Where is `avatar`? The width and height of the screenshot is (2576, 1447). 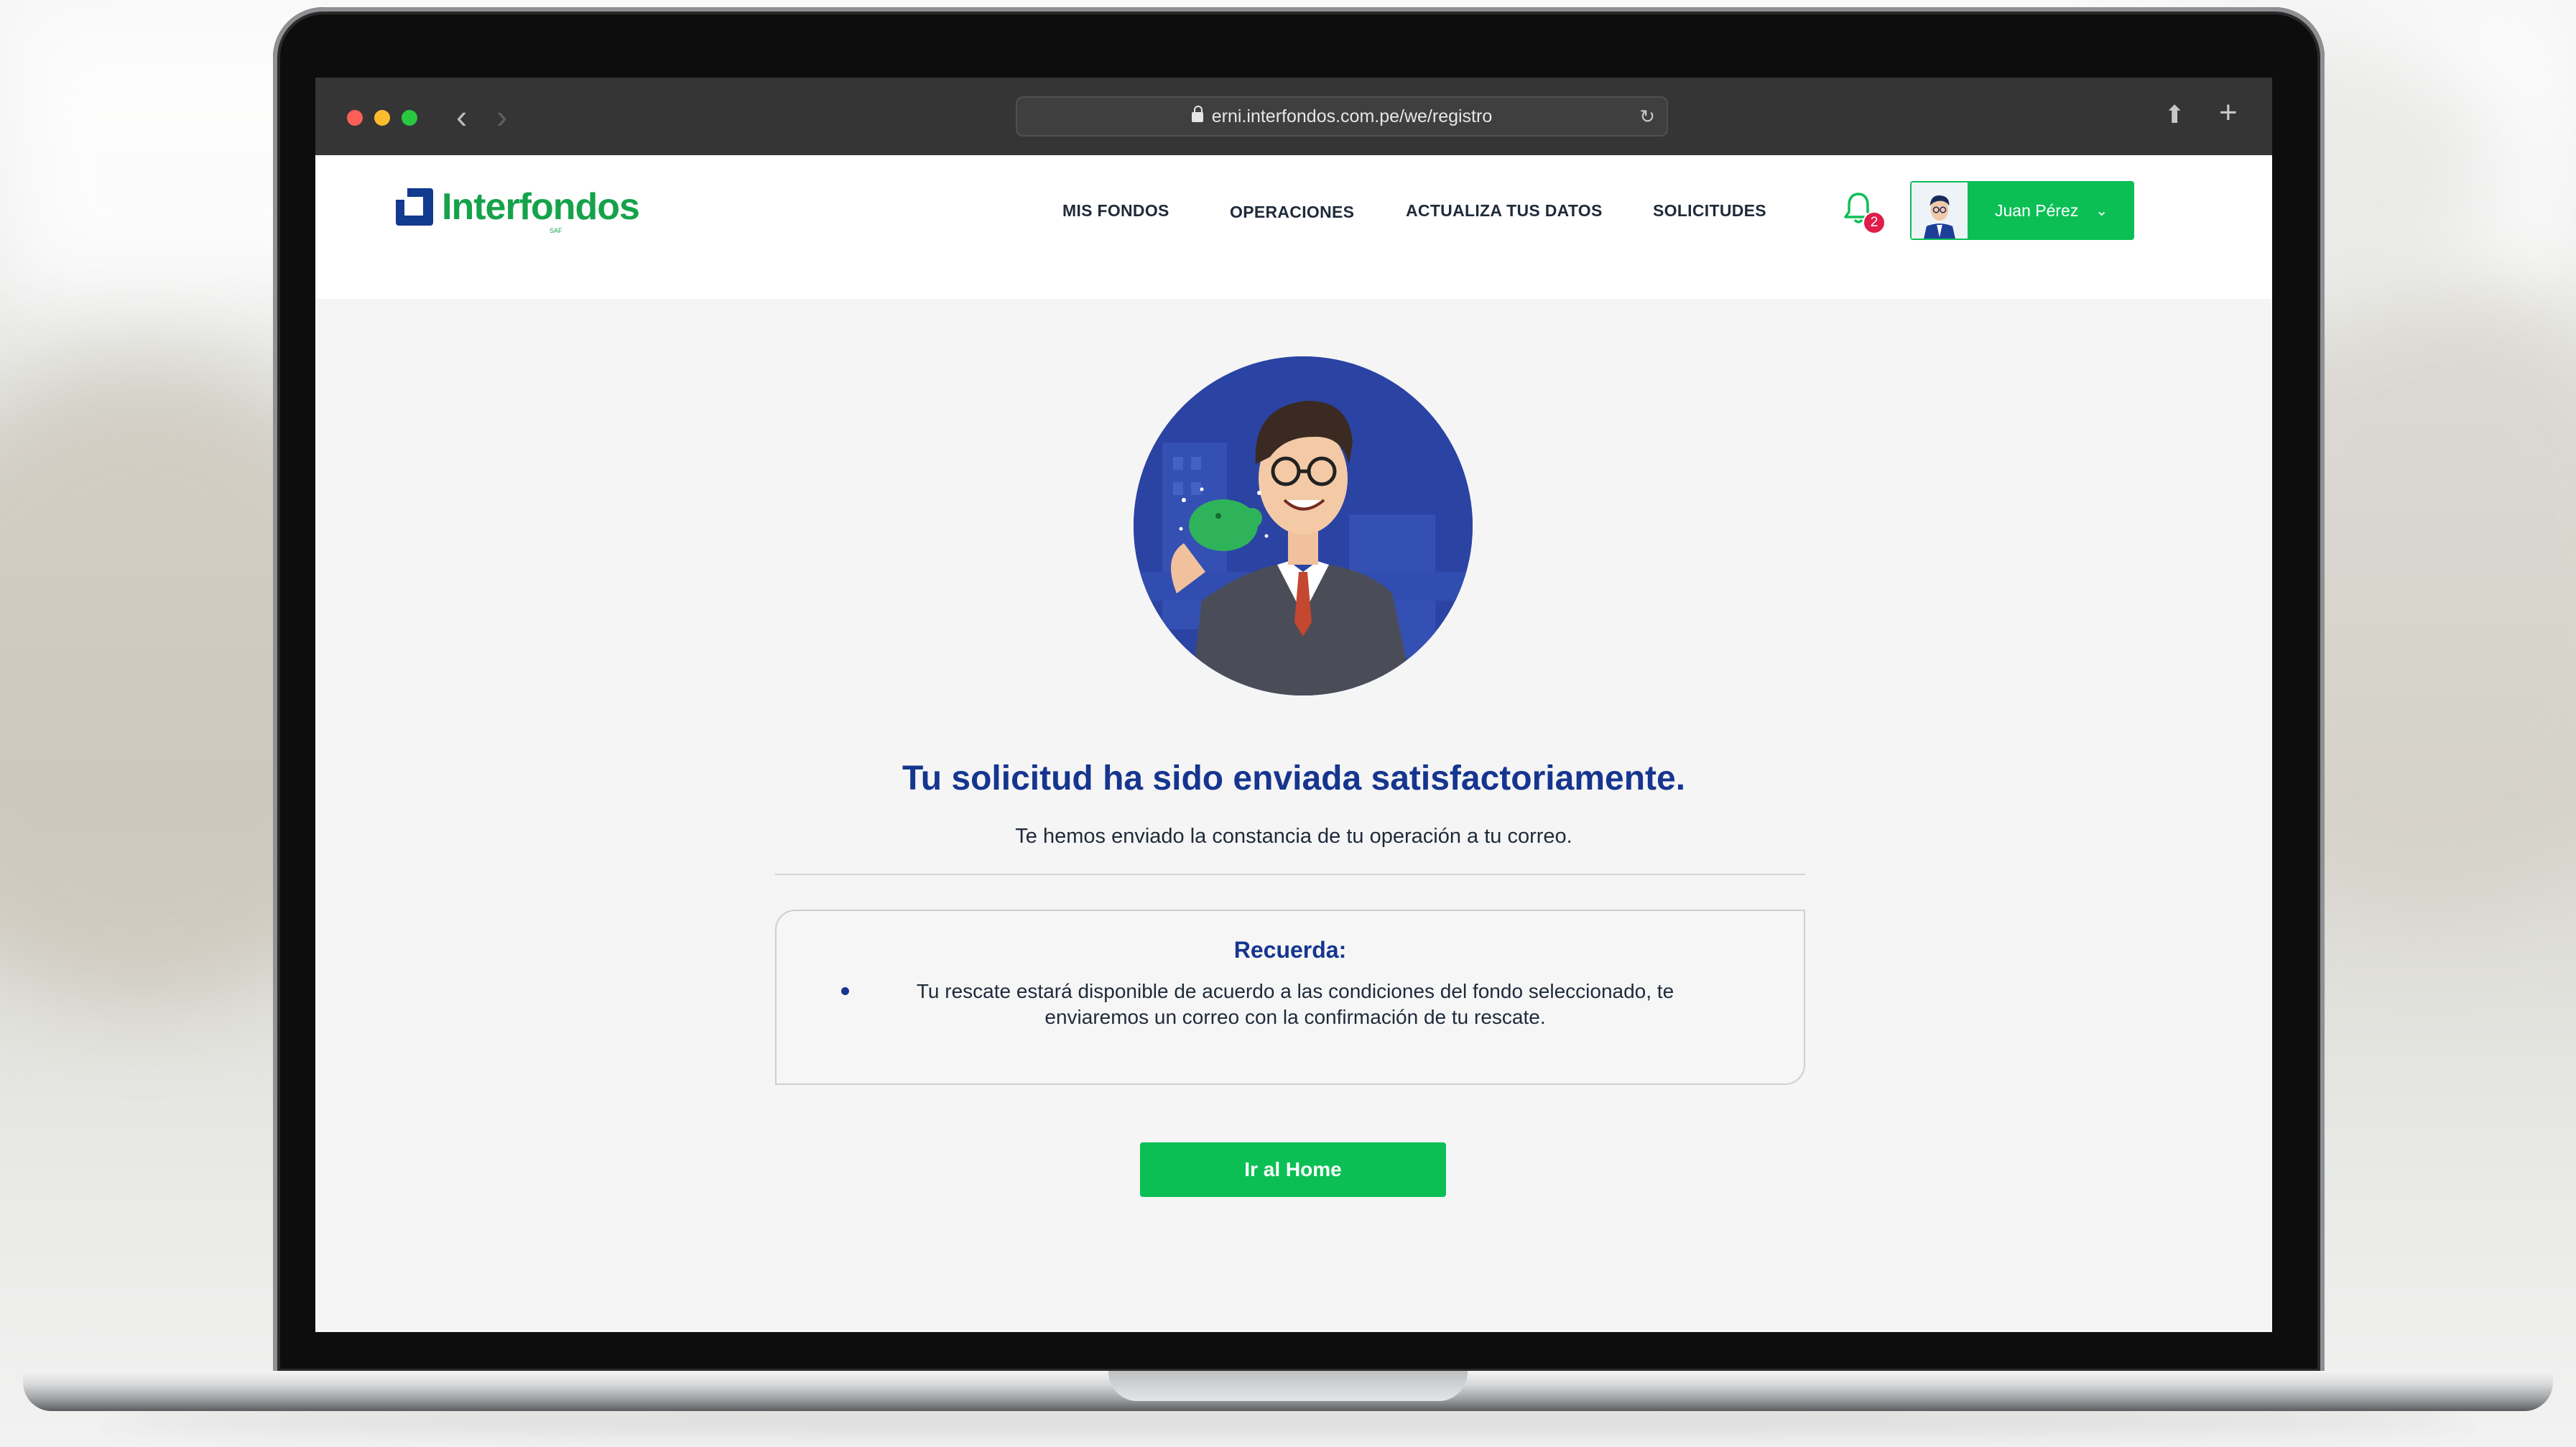
avatar is located at coordinates (1939, 210).